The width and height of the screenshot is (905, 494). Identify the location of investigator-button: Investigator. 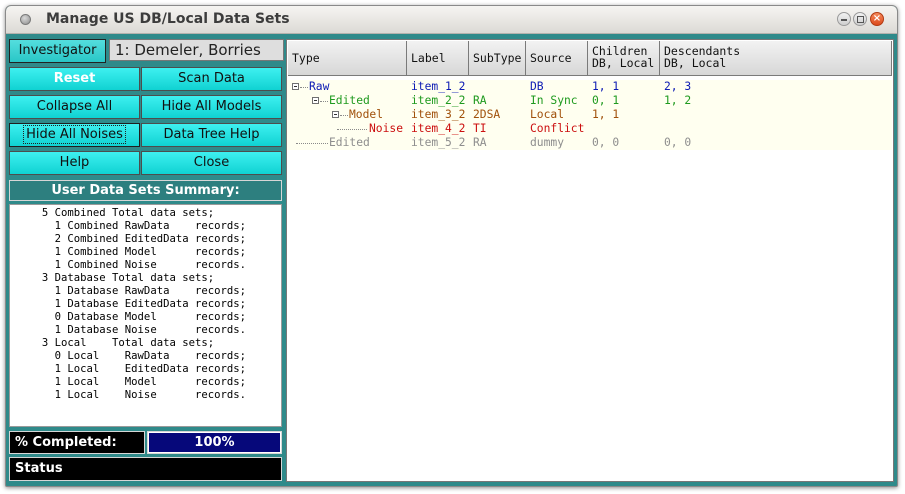
(57, 51).